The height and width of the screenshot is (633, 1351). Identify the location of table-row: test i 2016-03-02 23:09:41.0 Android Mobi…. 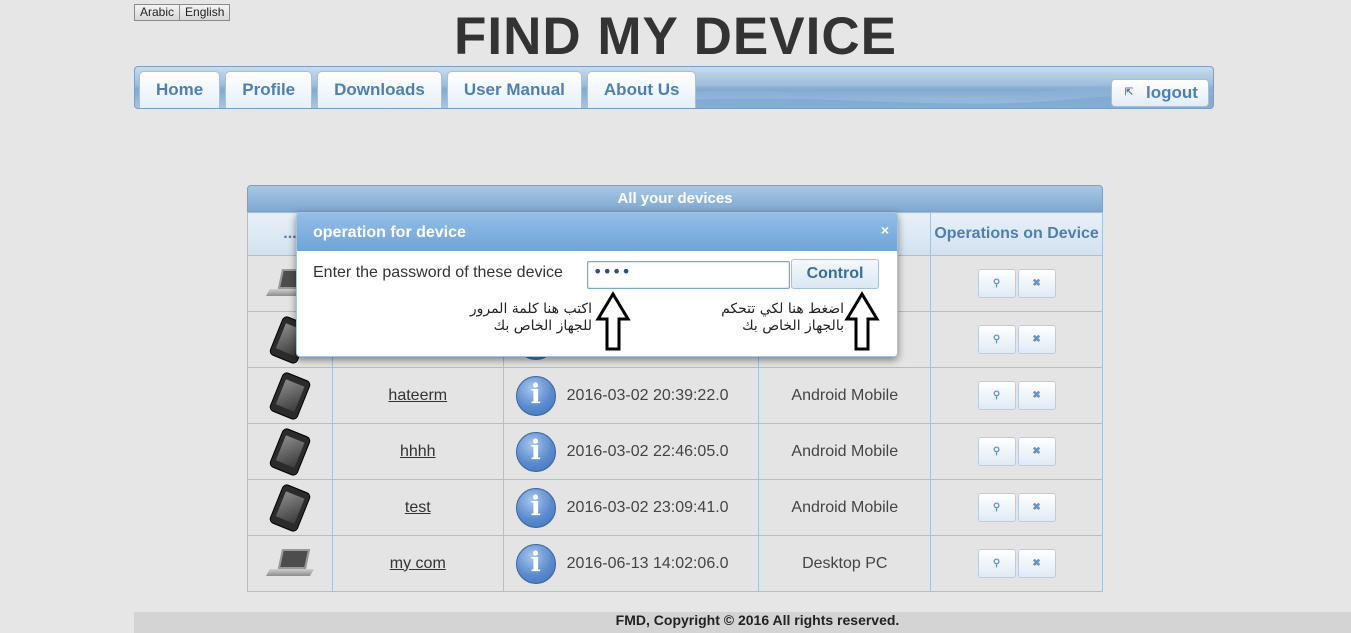
(675, 507).